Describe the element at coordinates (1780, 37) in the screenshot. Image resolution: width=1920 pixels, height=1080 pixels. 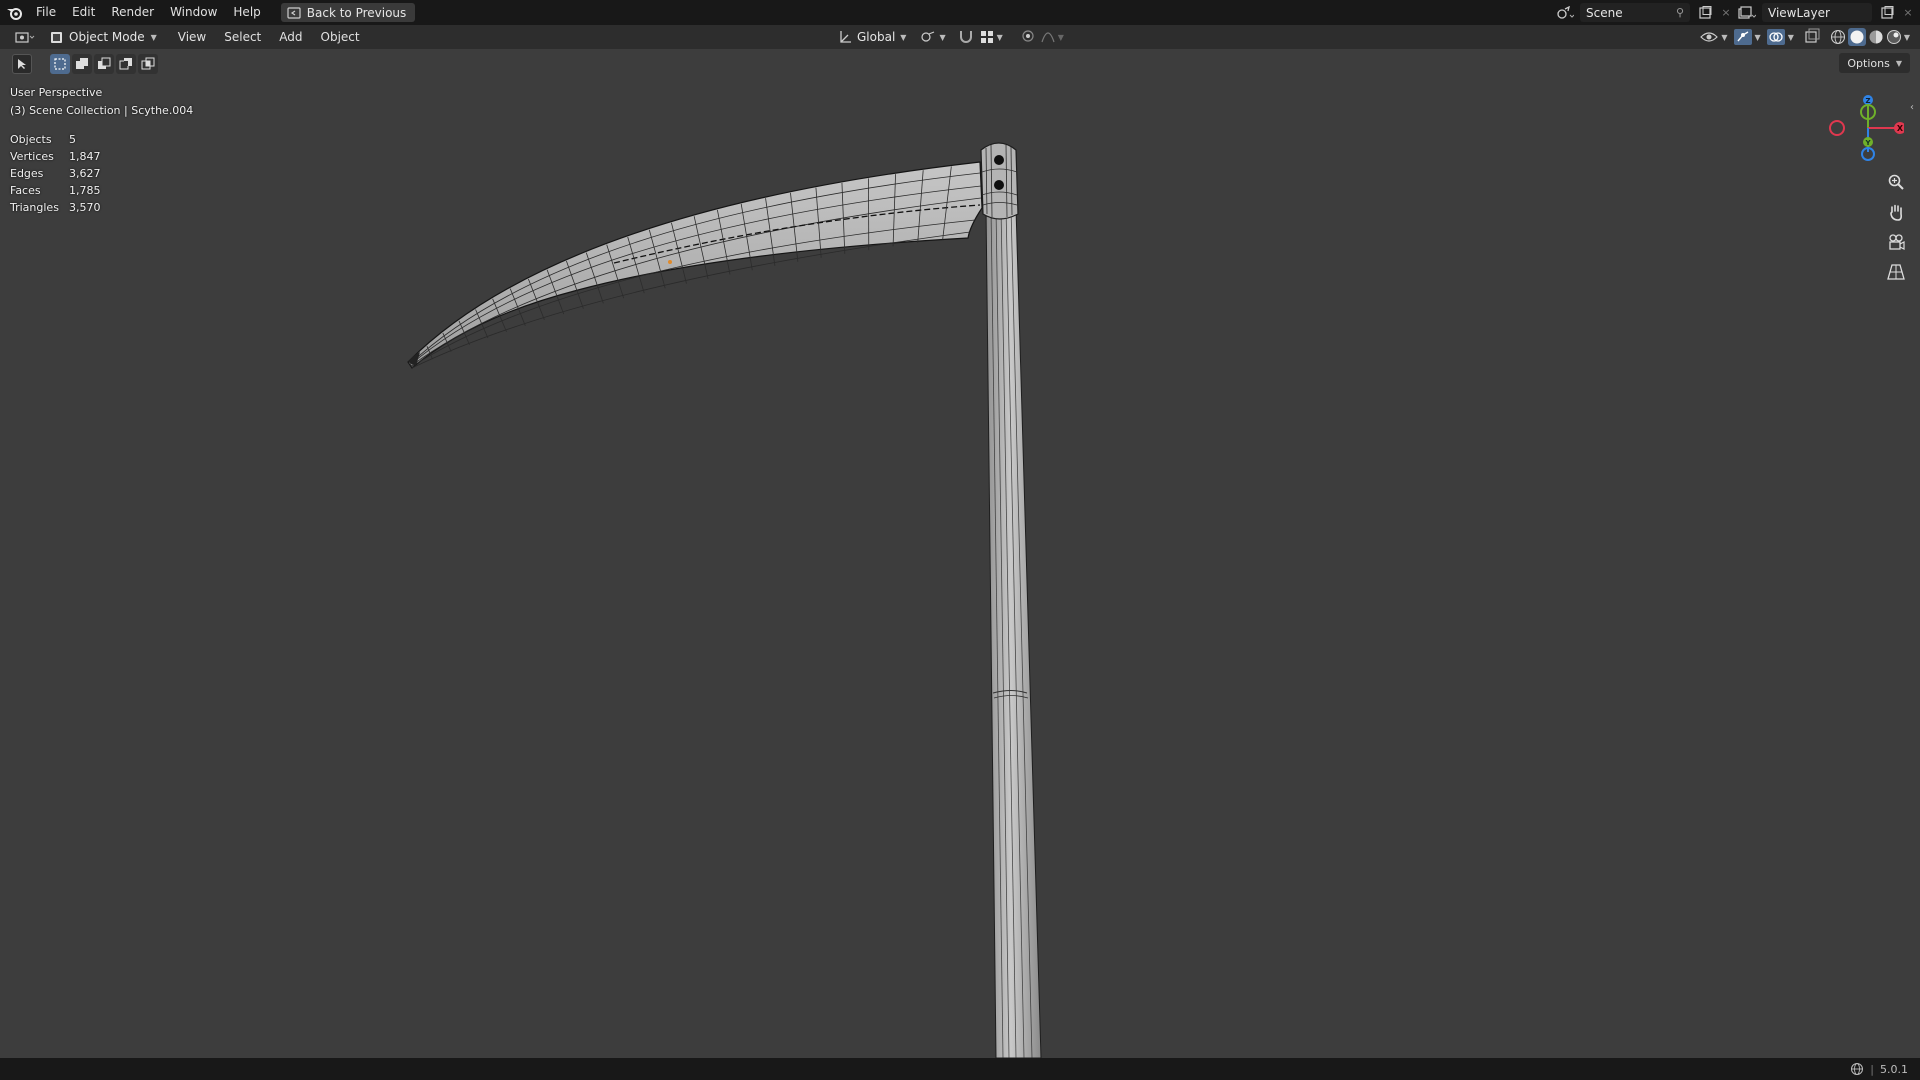
I see `overlays-dropdown: ▼` at that location.